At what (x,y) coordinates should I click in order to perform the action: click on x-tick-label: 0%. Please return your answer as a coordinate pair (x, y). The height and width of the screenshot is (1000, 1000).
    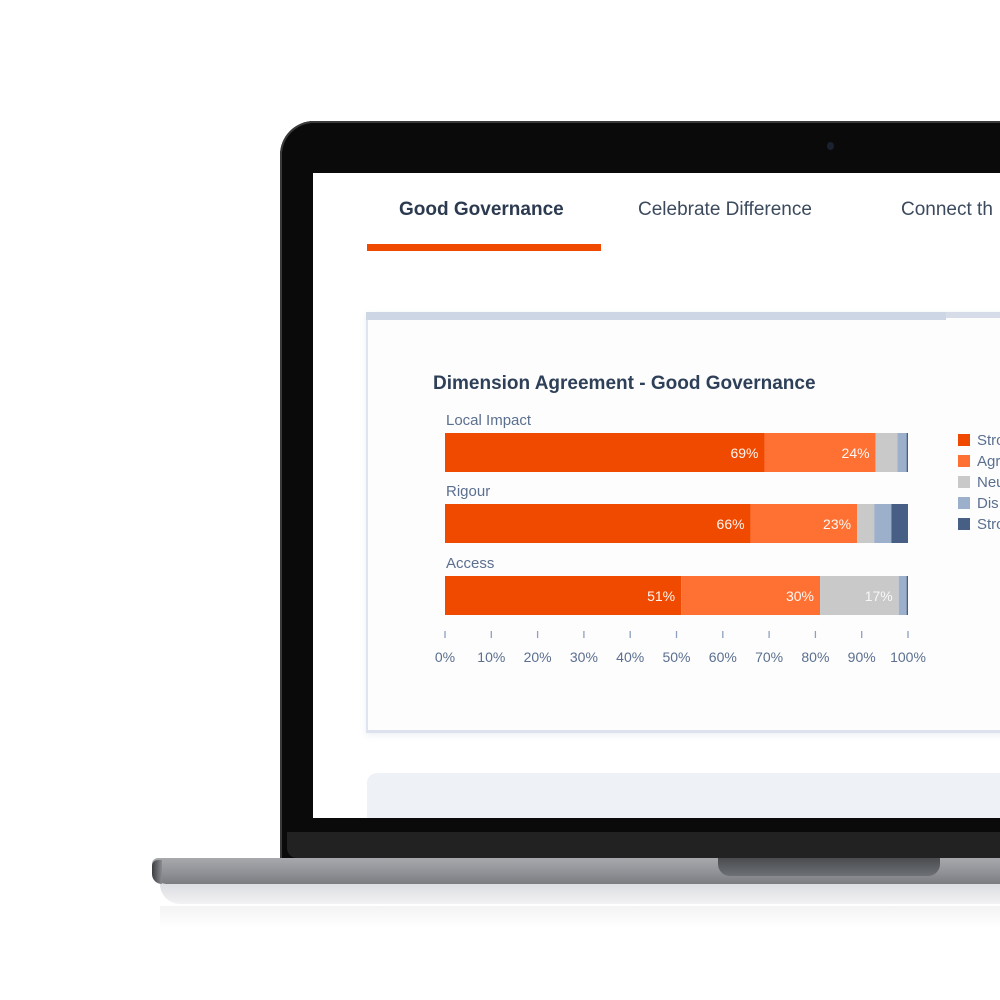
    Looking at the image, I should click on (445, 657).